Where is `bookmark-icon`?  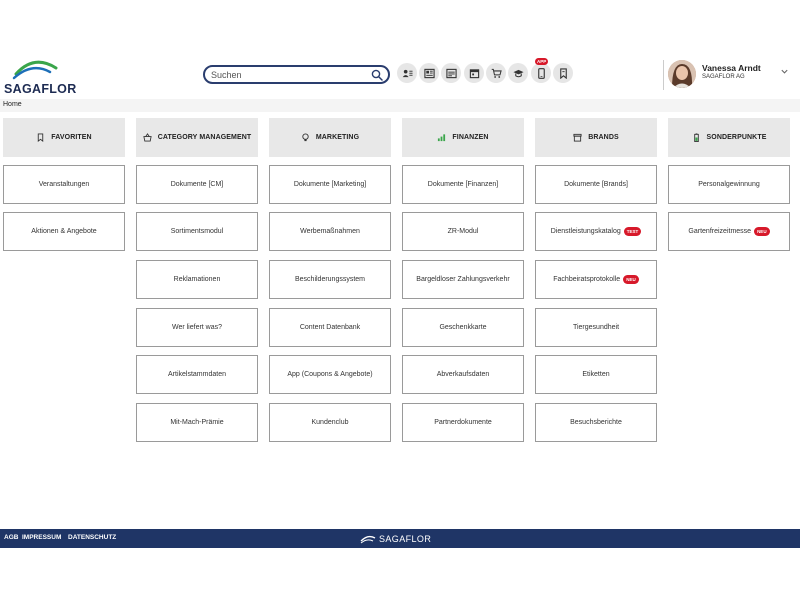
bookmark-icon is located at coordinates (563, 73).